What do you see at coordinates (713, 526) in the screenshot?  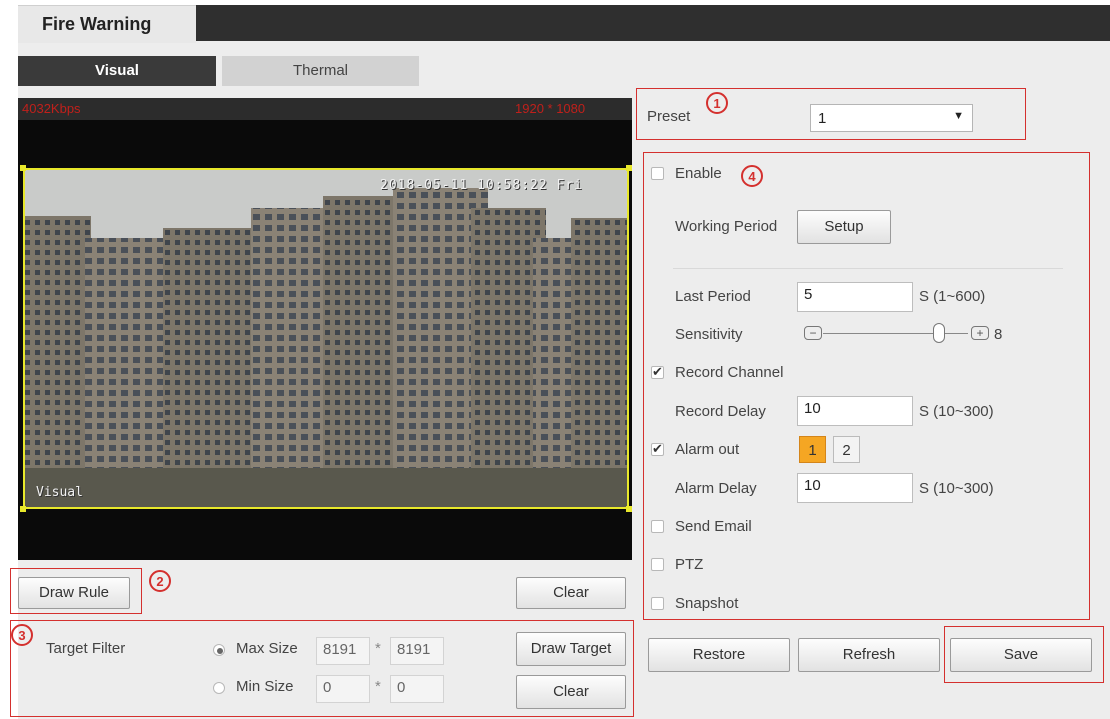 I see `send-email-label: Send Email` at bounding box center [713, 526].